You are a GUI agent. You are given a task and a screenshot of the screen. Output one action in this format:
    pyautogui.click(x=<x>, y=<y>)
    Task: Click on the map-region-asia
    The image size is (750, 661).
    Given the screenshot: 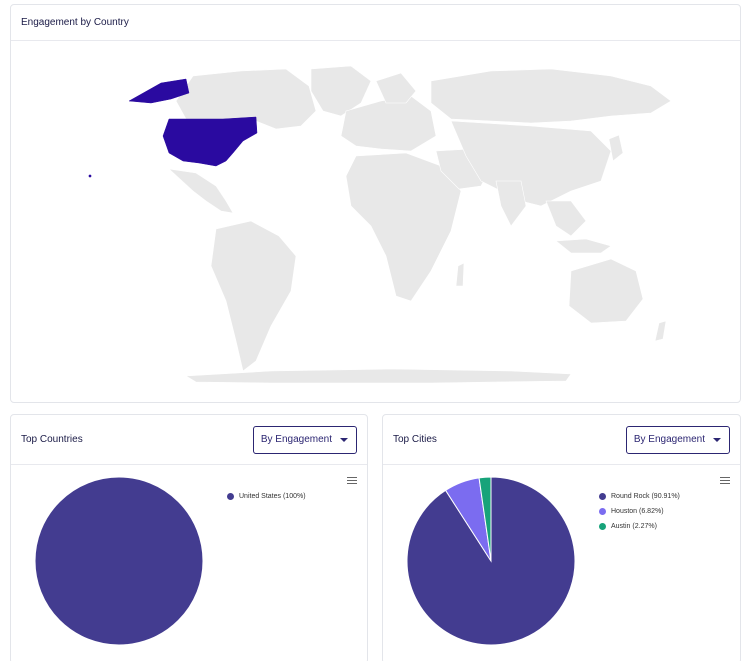 What is the action you would take?
    pyautogui.click(x=531, y=163)
    